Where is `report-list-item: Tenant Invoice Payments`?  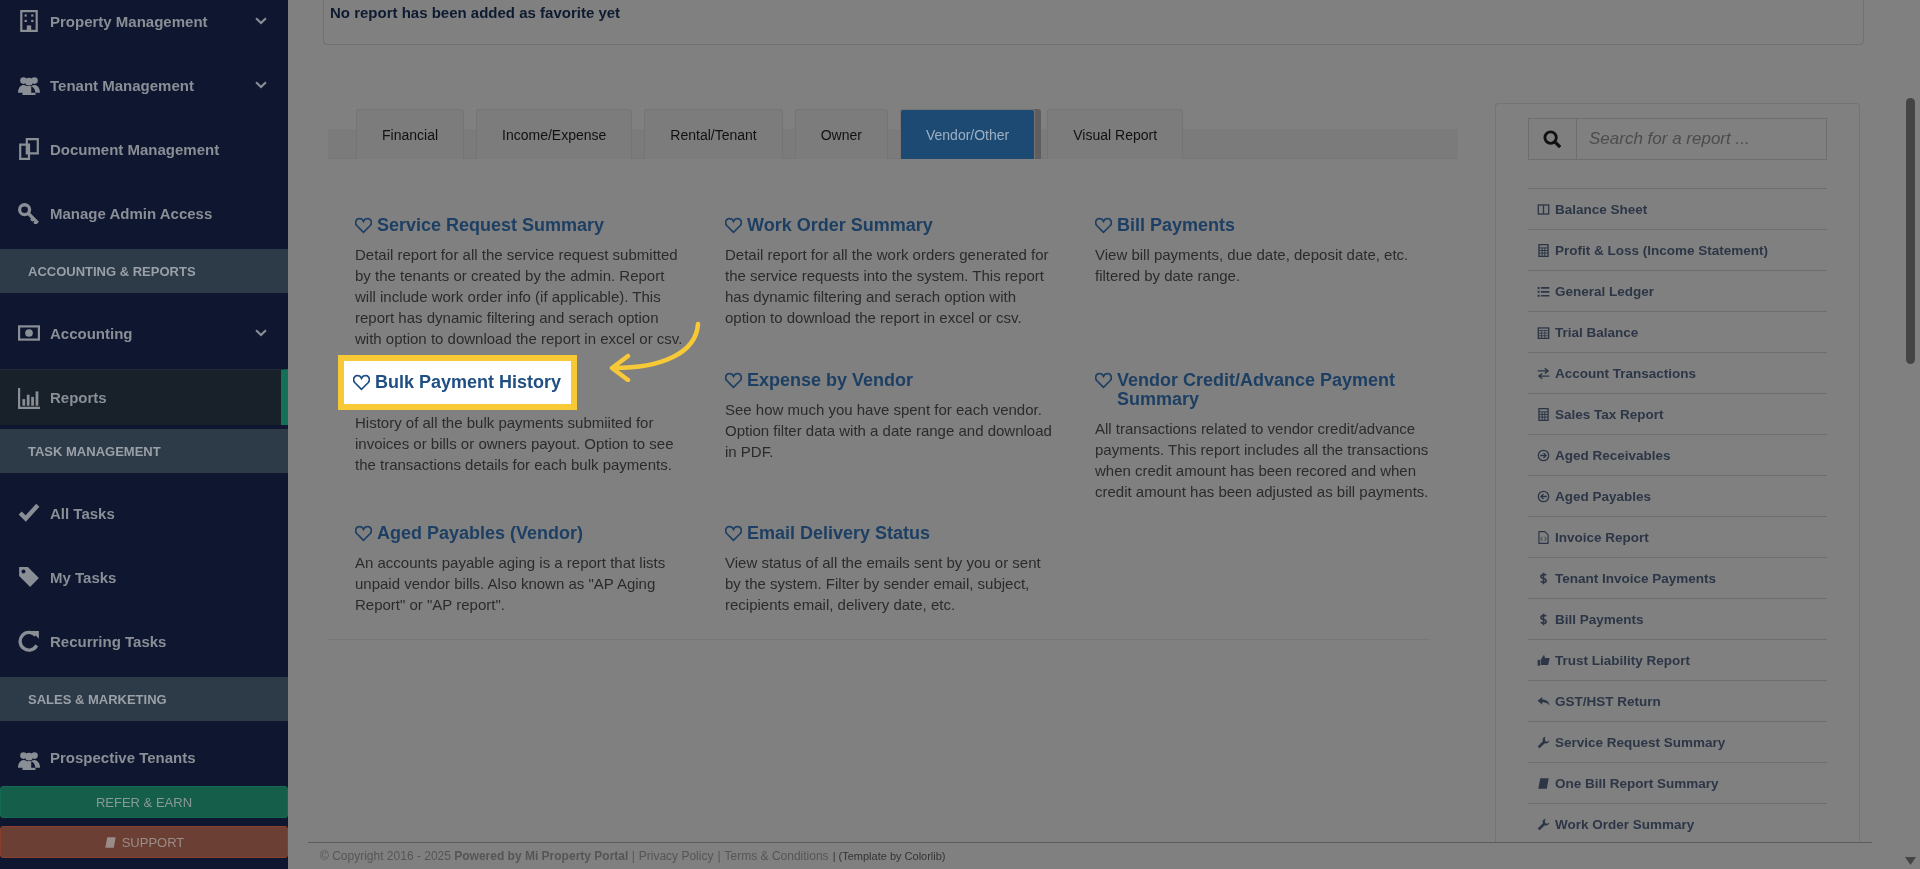
report-list-item: Tenant Invoice Payments is located at coordinates (1677, 578).